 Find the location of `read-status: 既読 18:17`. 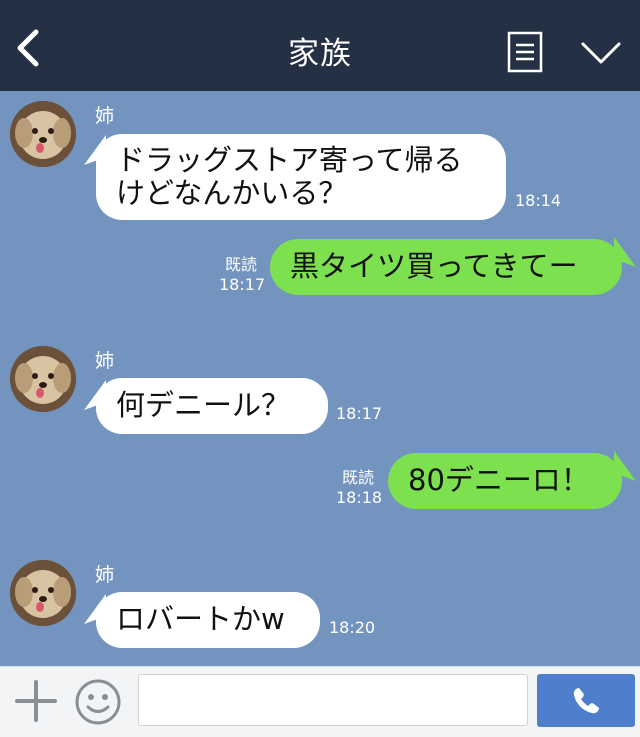

read-status: 既読 18:17 is located at coordinates (242, 275).